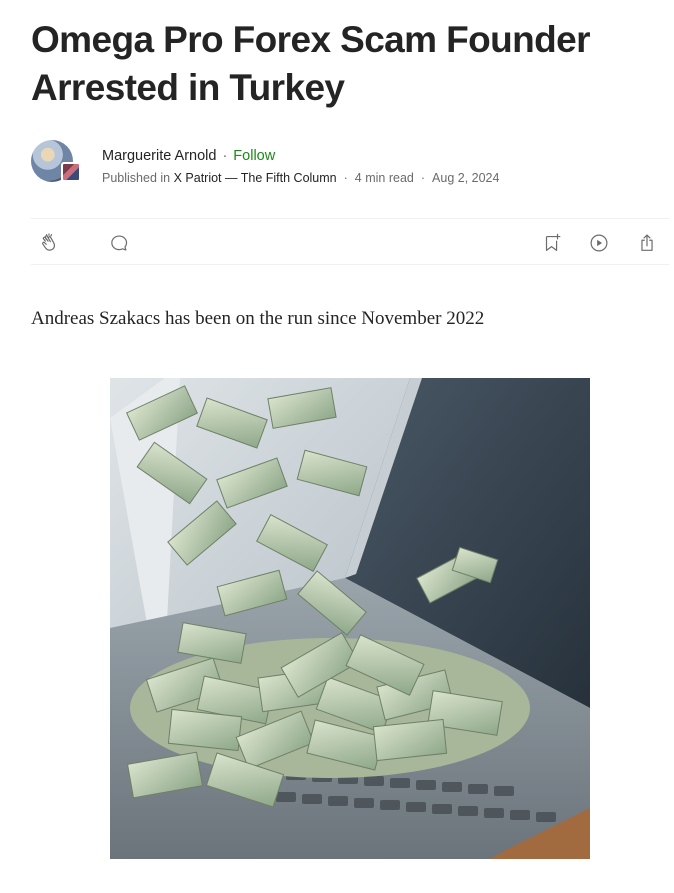 Image resolution: width=674 pixels, height=893 pixels. What do you see at coordinates (599, 243) in the screenshot?
I see `play-icon` at bounding box center [599, 243].